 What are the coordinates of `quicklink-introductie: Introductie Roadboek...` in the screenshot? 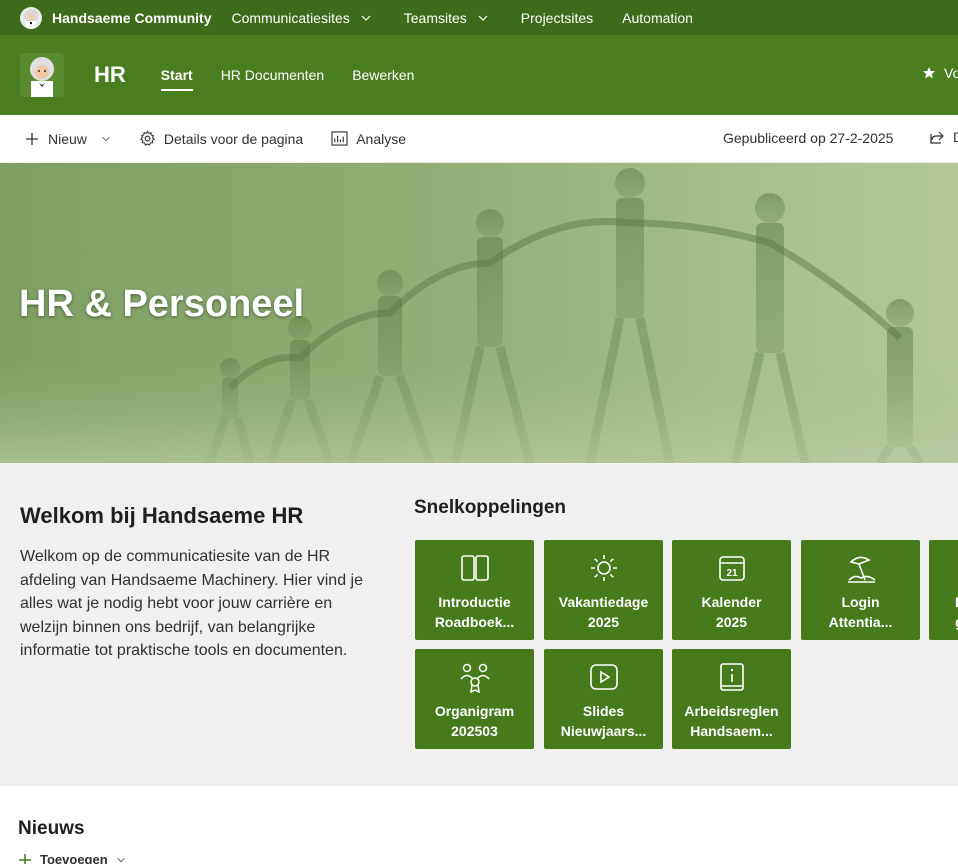 It's located at (474, 590).